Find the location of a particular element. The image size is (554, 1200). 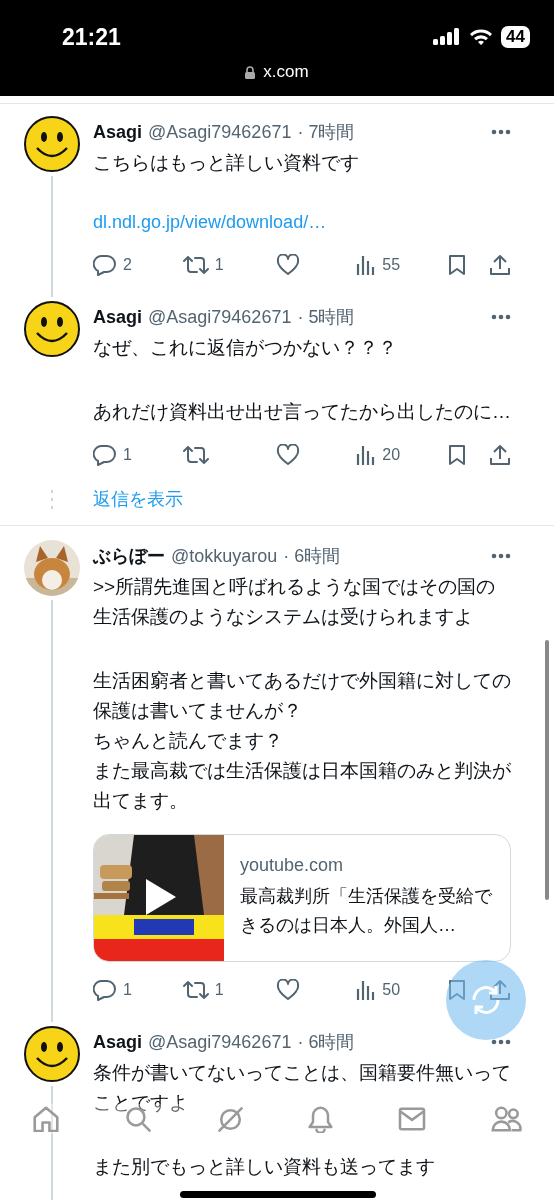

action-count: 55 is located at coordinates (391, 265).